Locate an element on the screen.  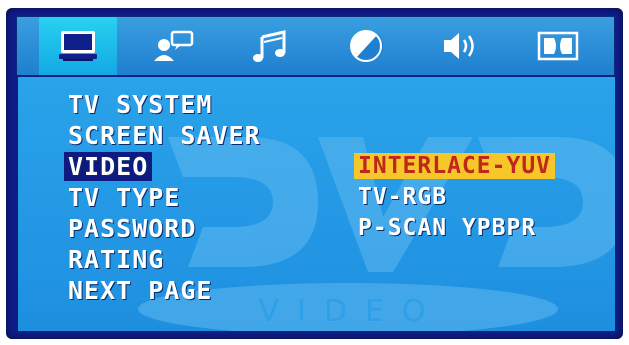
tab-video-setup is located at coordinates (366, 46).